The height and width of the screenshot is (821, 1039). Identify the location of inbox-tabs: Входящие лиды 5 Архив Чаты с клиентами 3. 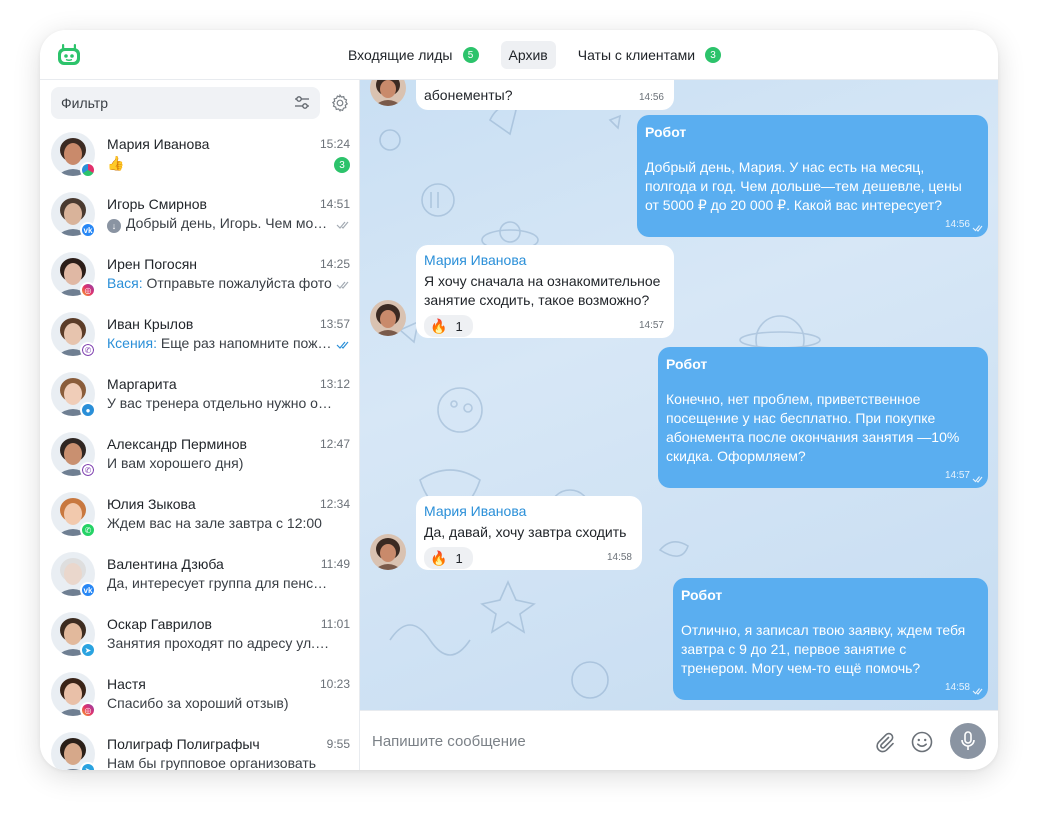
(541, 55).